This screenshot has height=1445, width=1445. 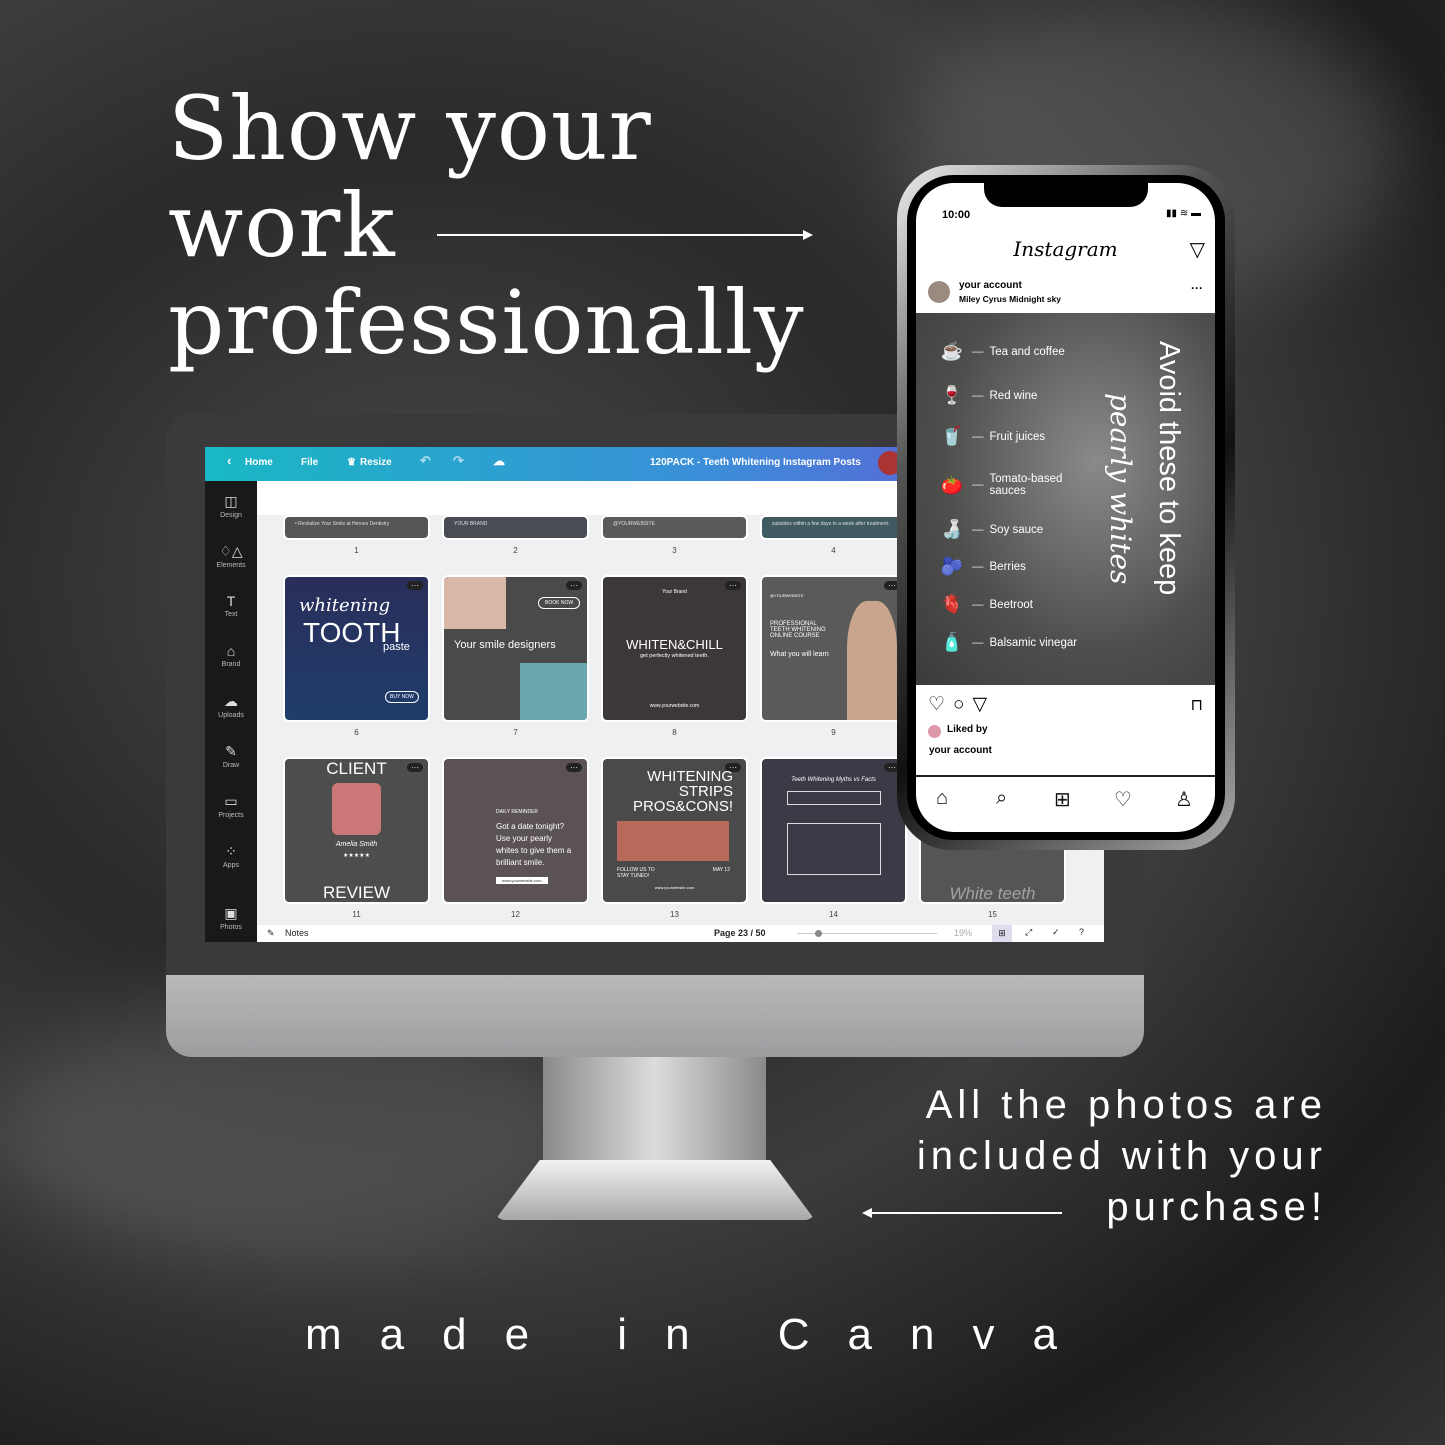 What do you see at coordinates (229, 460) in the screenshot?
I see `chevron-left-icon: ‹` at bounding box center [229, 460].